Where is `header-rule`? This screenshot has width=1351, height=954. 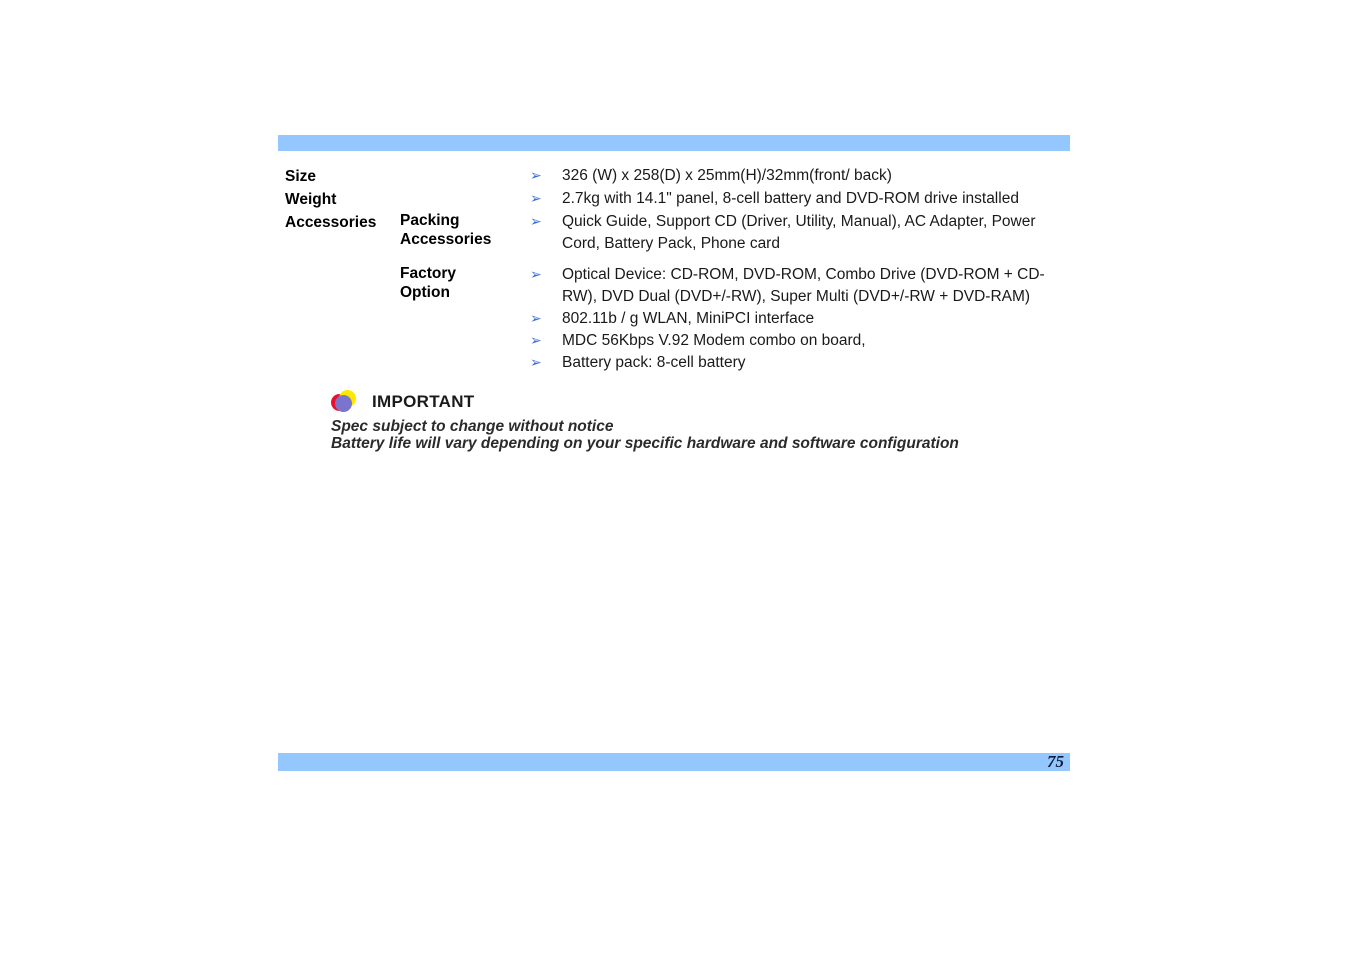
header-rule is located at coordinates (674, 143).